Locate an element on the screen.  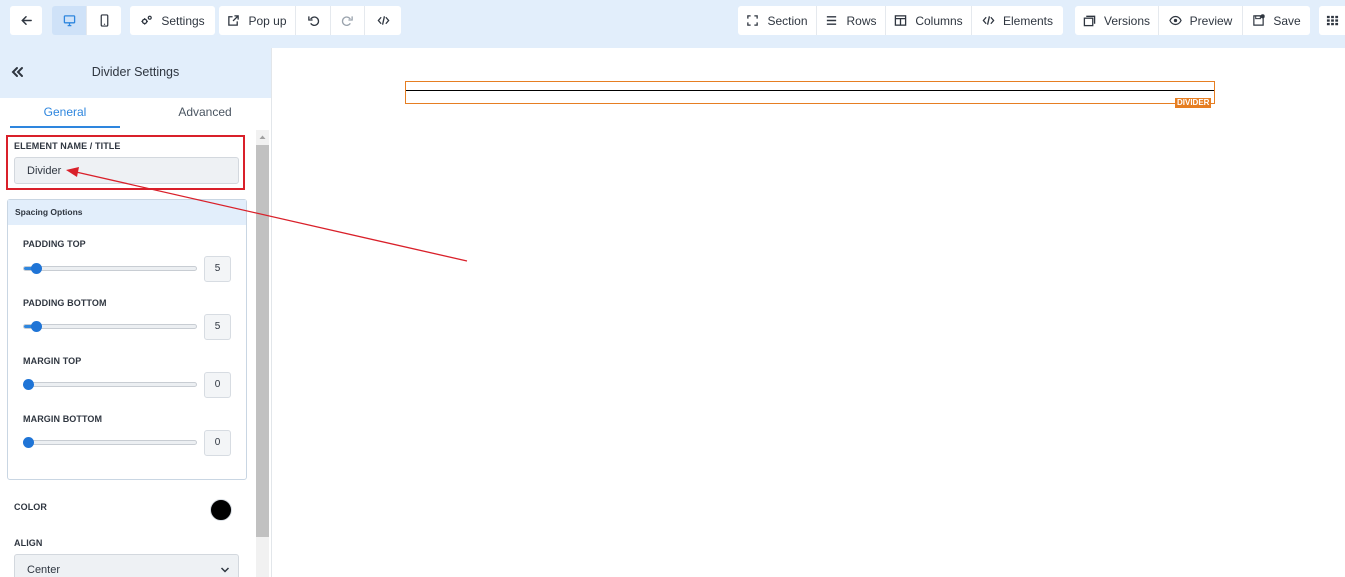
mobile-view-button is located at coordinates (104, 20).